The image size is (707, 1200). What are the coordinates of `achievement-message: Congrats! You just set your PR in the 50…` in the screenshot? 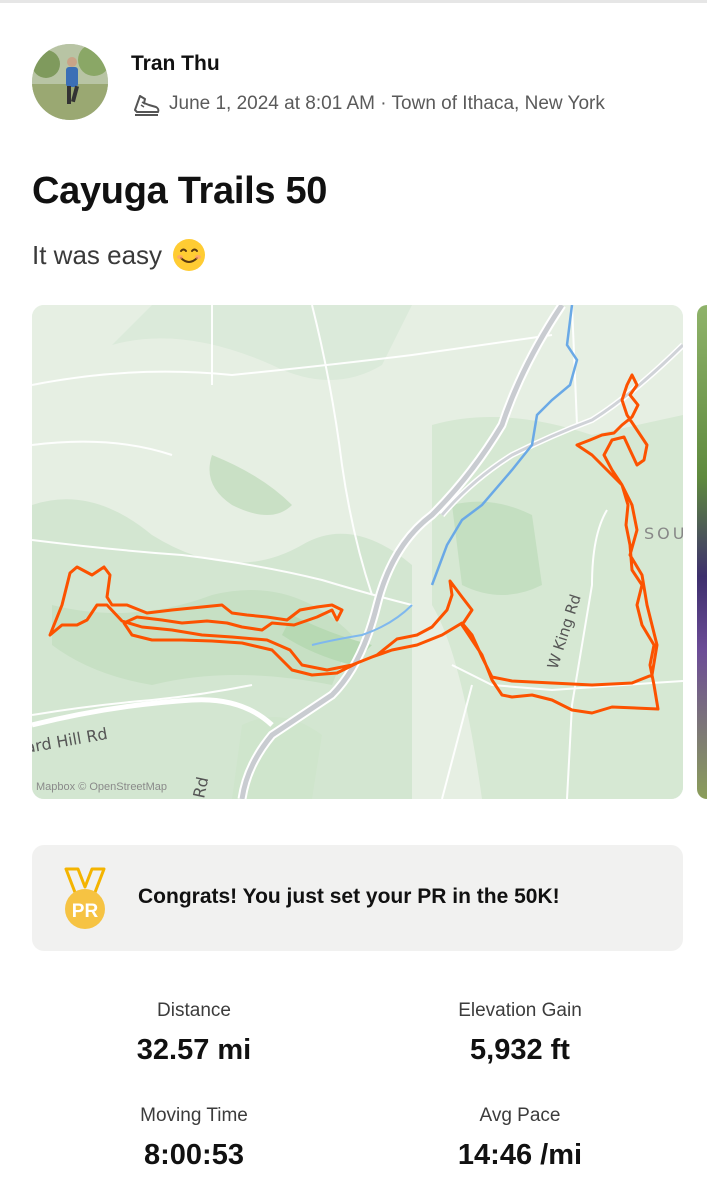 It's located at (349, 896).